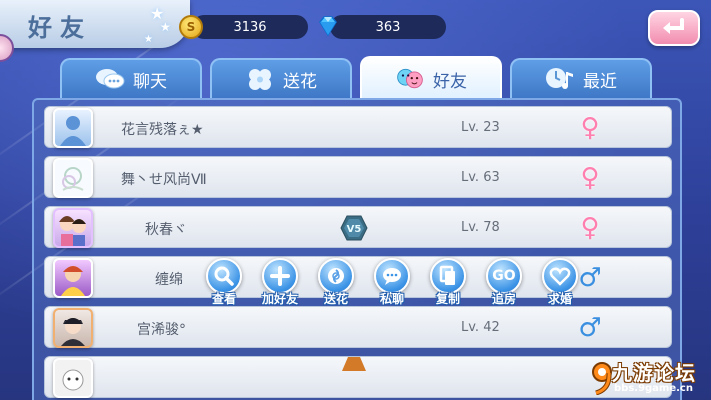 The height and width of the screenshot is (400, 711). I want to click on go-icon-text: GO, so click(504, 276).